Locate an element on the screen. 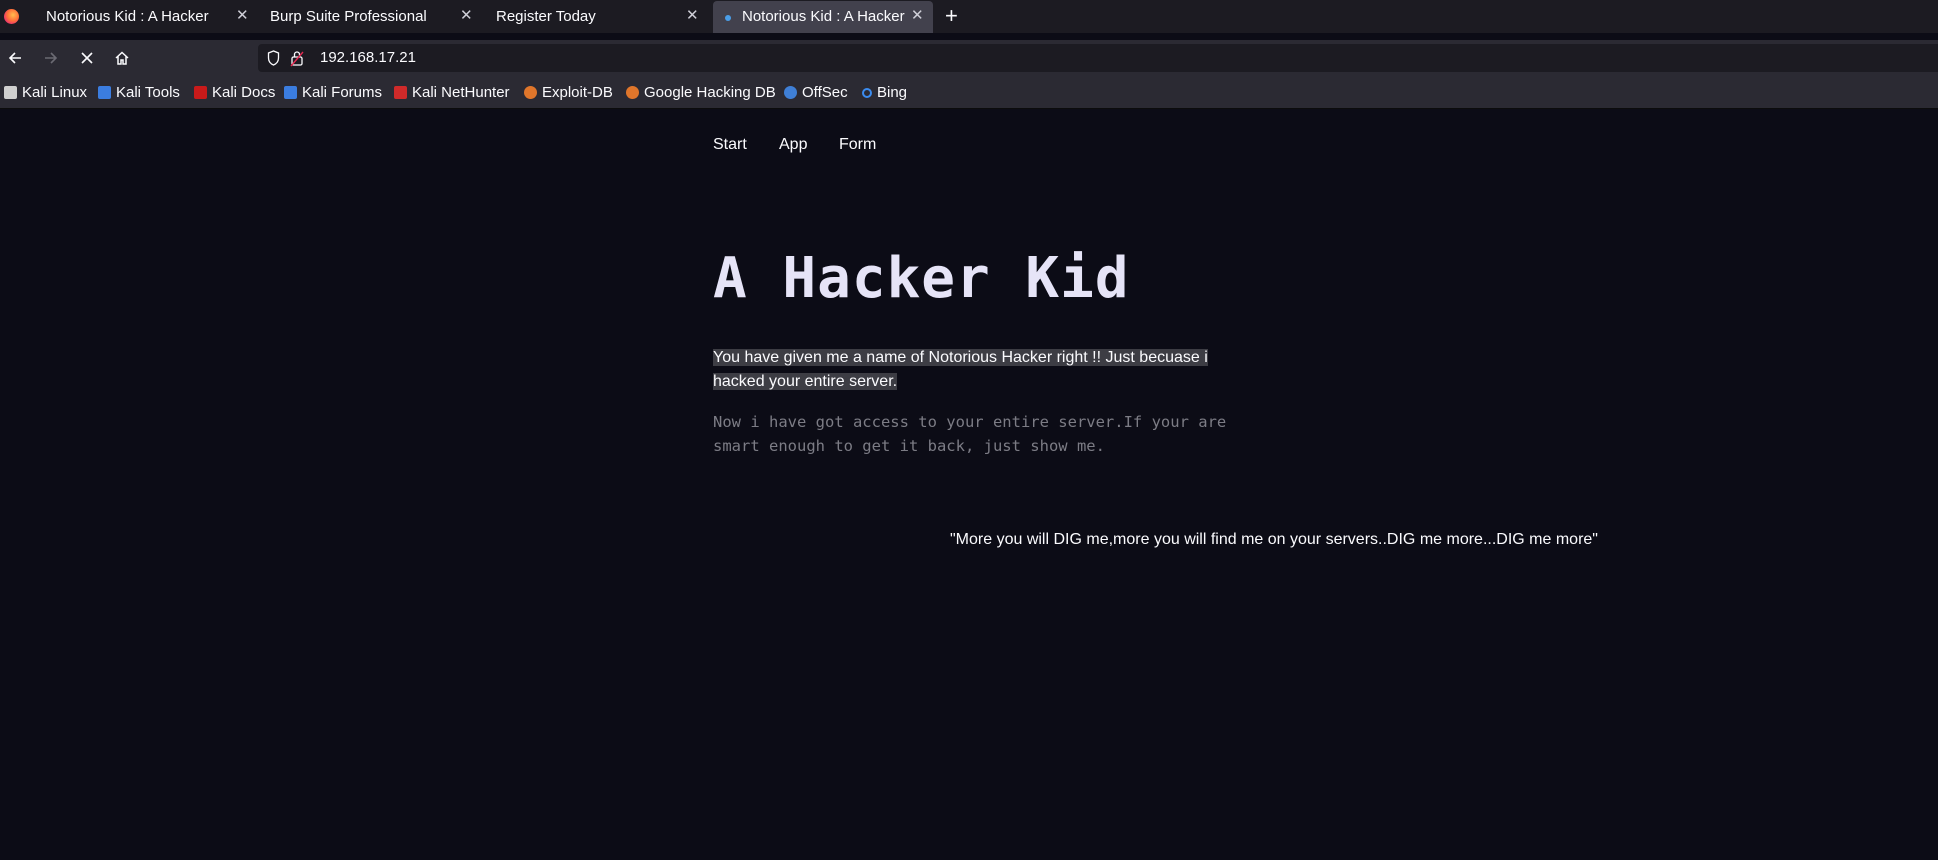 Image resolution: width=1938 pixels, height=860 pixels. bookmark-offsec: OffSec is located at coordinates (816, 92).